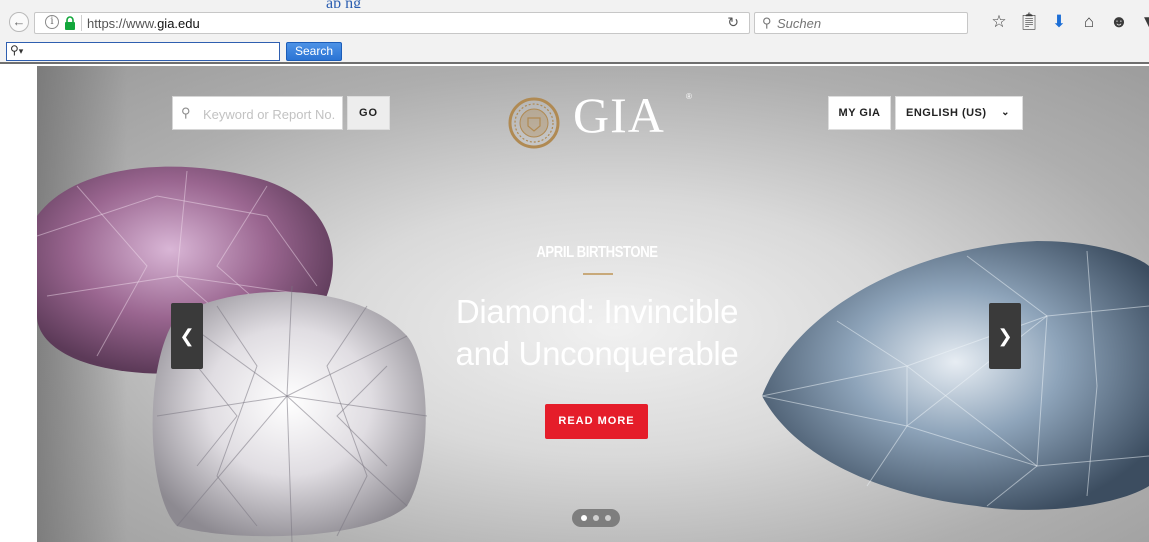 The width and height of the screenshot is (1149, 542). I want to click on browser-search-box: ⚲, so click(861, 23).